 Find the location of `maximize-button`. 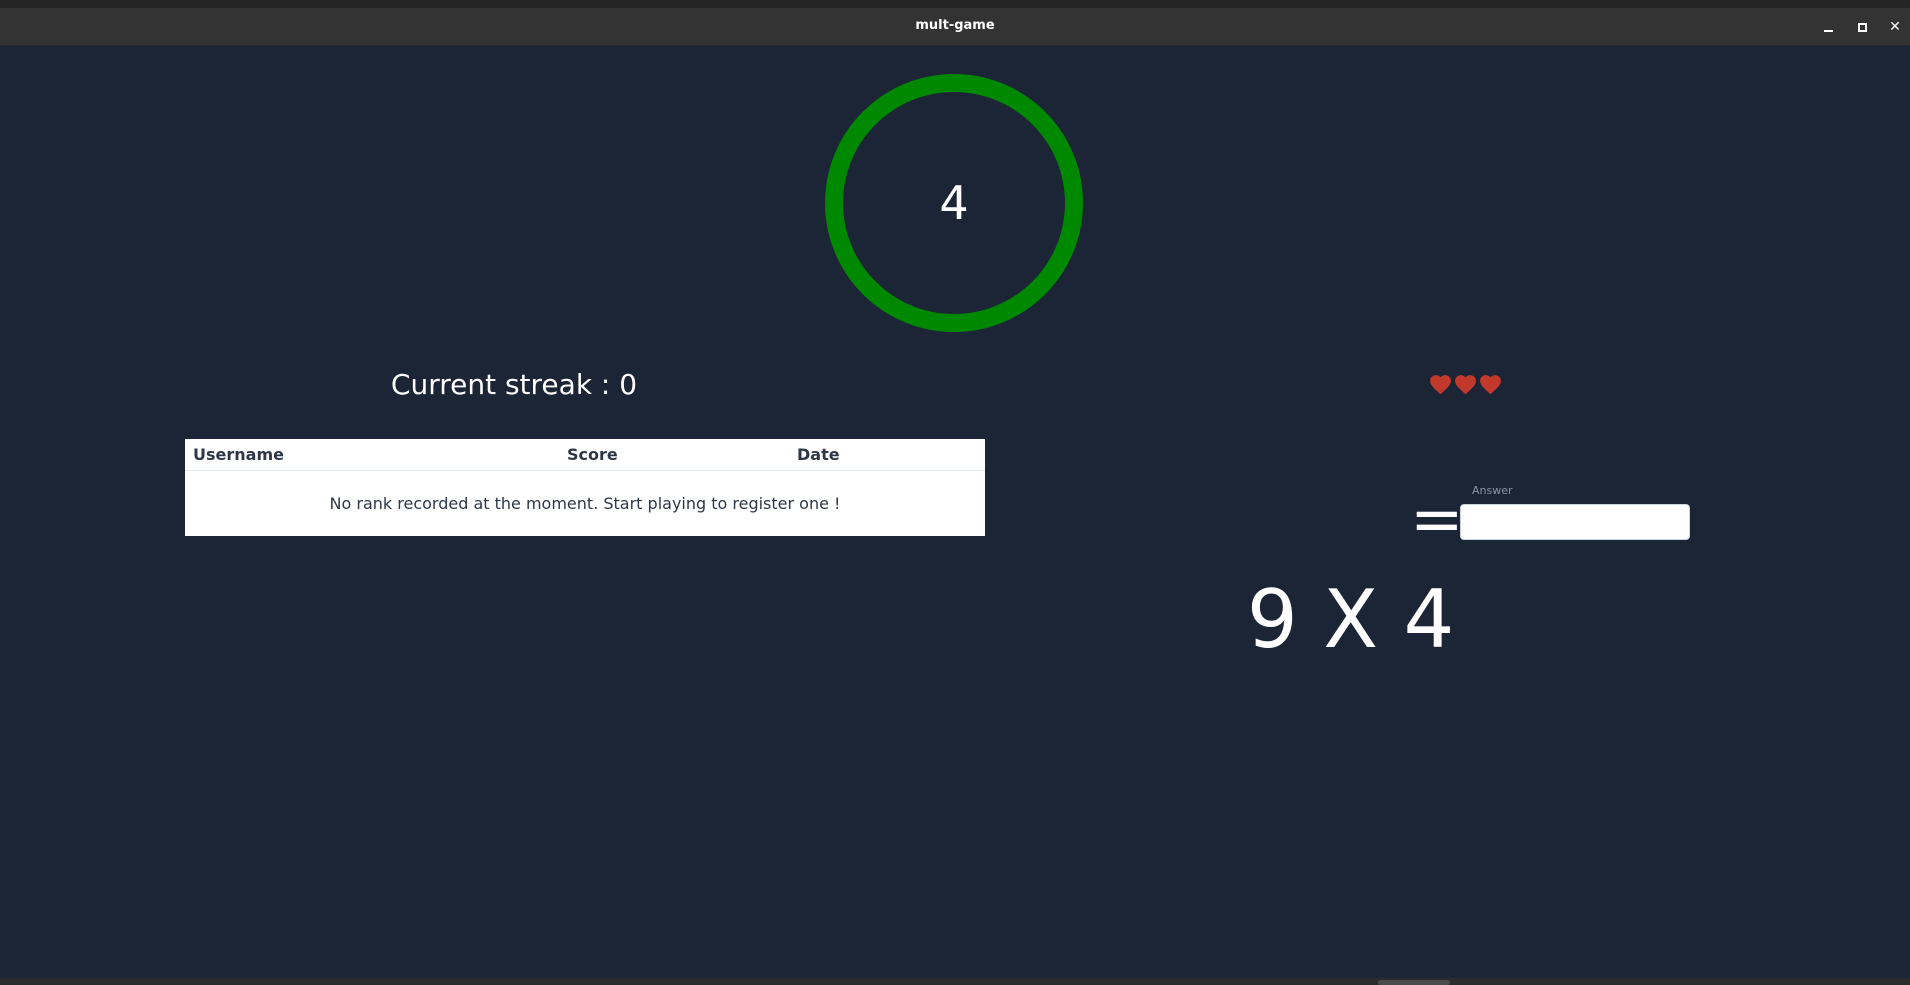

maximize-button is located at coordinates (1862, 27).